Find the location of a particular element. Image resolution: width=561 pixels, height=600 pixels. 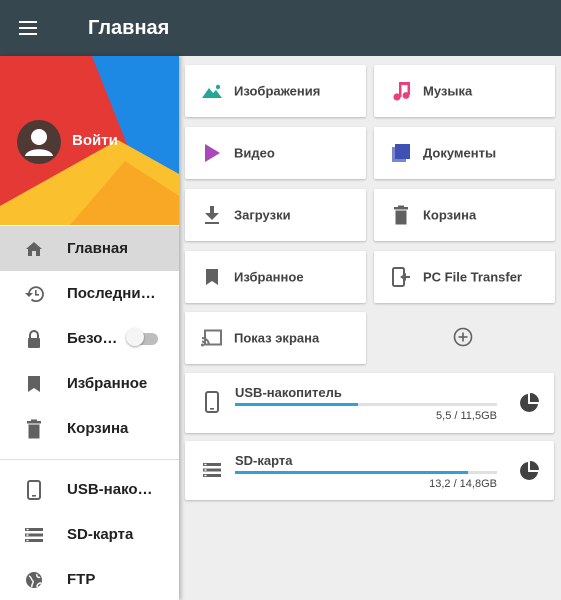

home-icon is located at coordinates (34, 249).